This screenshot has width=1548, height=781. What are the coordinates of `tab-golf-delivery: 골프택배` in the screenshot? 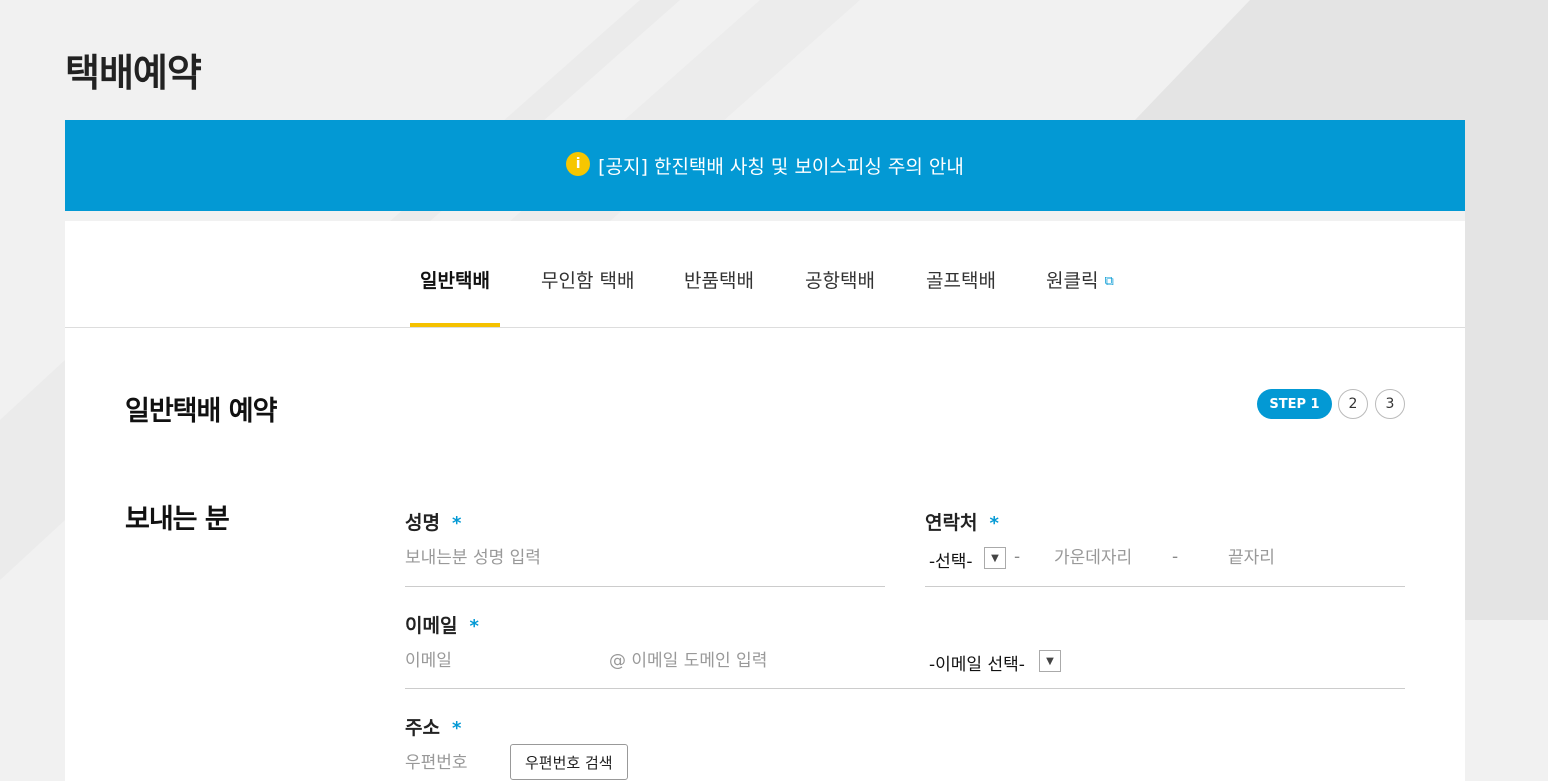 It's located at (961, 274).